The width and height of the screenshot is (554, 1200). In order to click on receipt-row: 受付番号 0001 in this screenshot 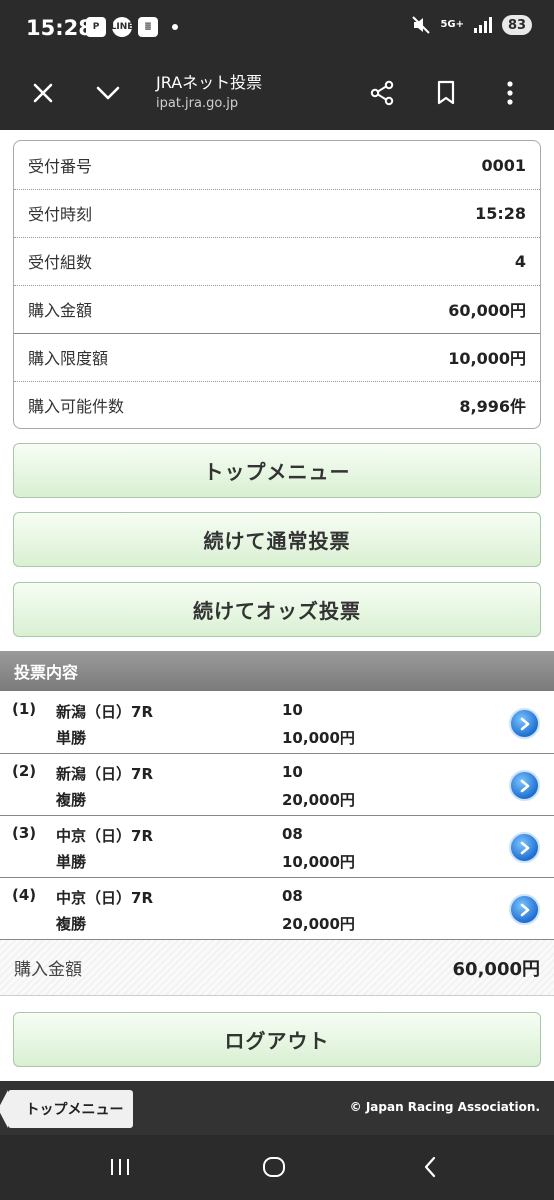, I will do `click(277, 165)`.